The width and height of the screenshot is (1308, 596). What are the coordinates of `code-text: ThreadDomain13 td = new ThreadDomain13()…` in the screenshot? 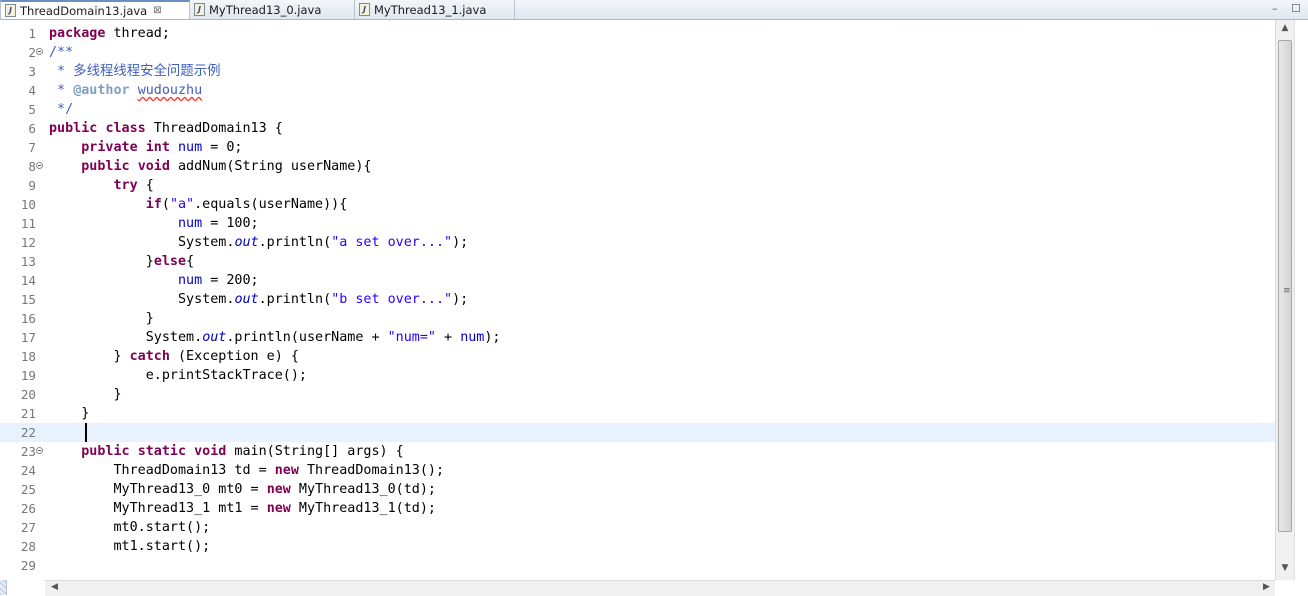 It's located at (279, 470).